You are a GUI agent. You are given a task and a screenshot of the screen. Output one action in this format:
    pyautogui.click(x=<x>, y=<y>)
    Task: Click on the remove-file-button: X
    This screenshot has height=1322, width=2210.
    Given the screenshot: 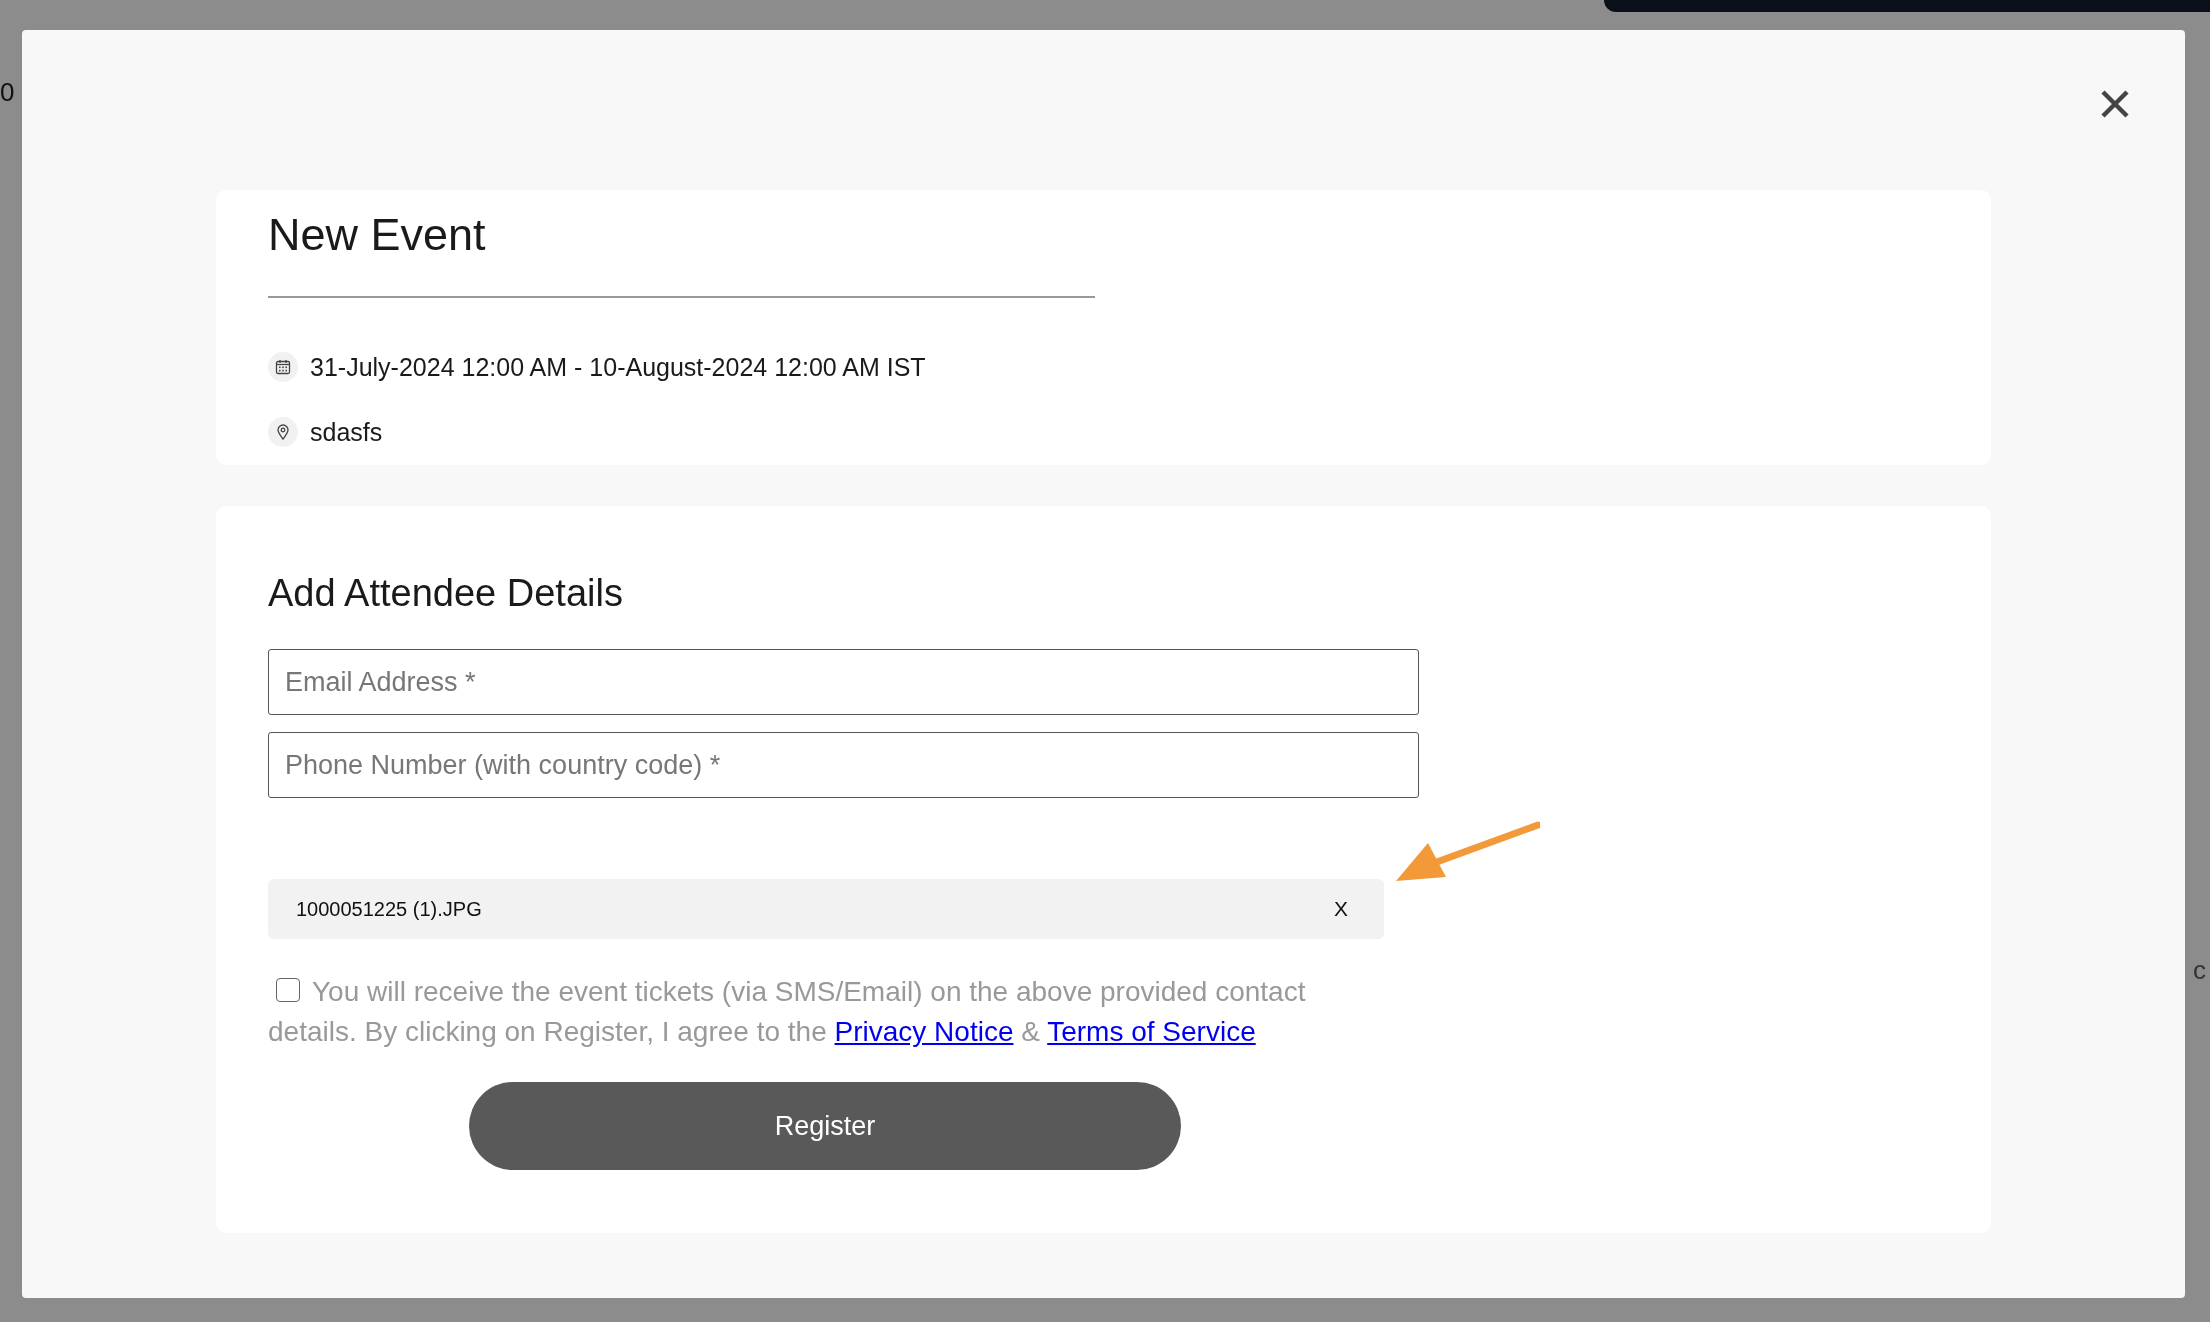 What is the action you would take?
    pyautogui.click(x=1341, y=909)
    